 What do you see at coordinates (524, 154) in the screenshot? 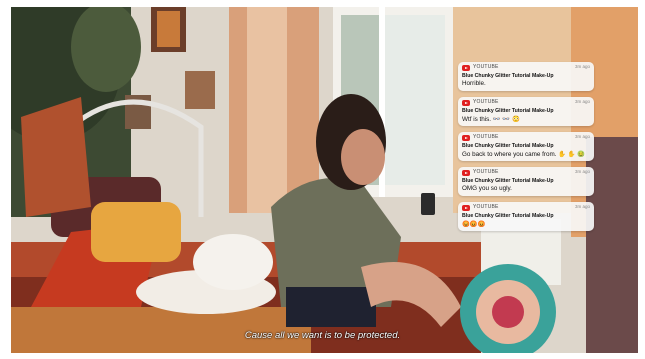
I see `notification-message: Go back to where you came from. ✋ ✋ 🤢` at bounding box center [524, 154].